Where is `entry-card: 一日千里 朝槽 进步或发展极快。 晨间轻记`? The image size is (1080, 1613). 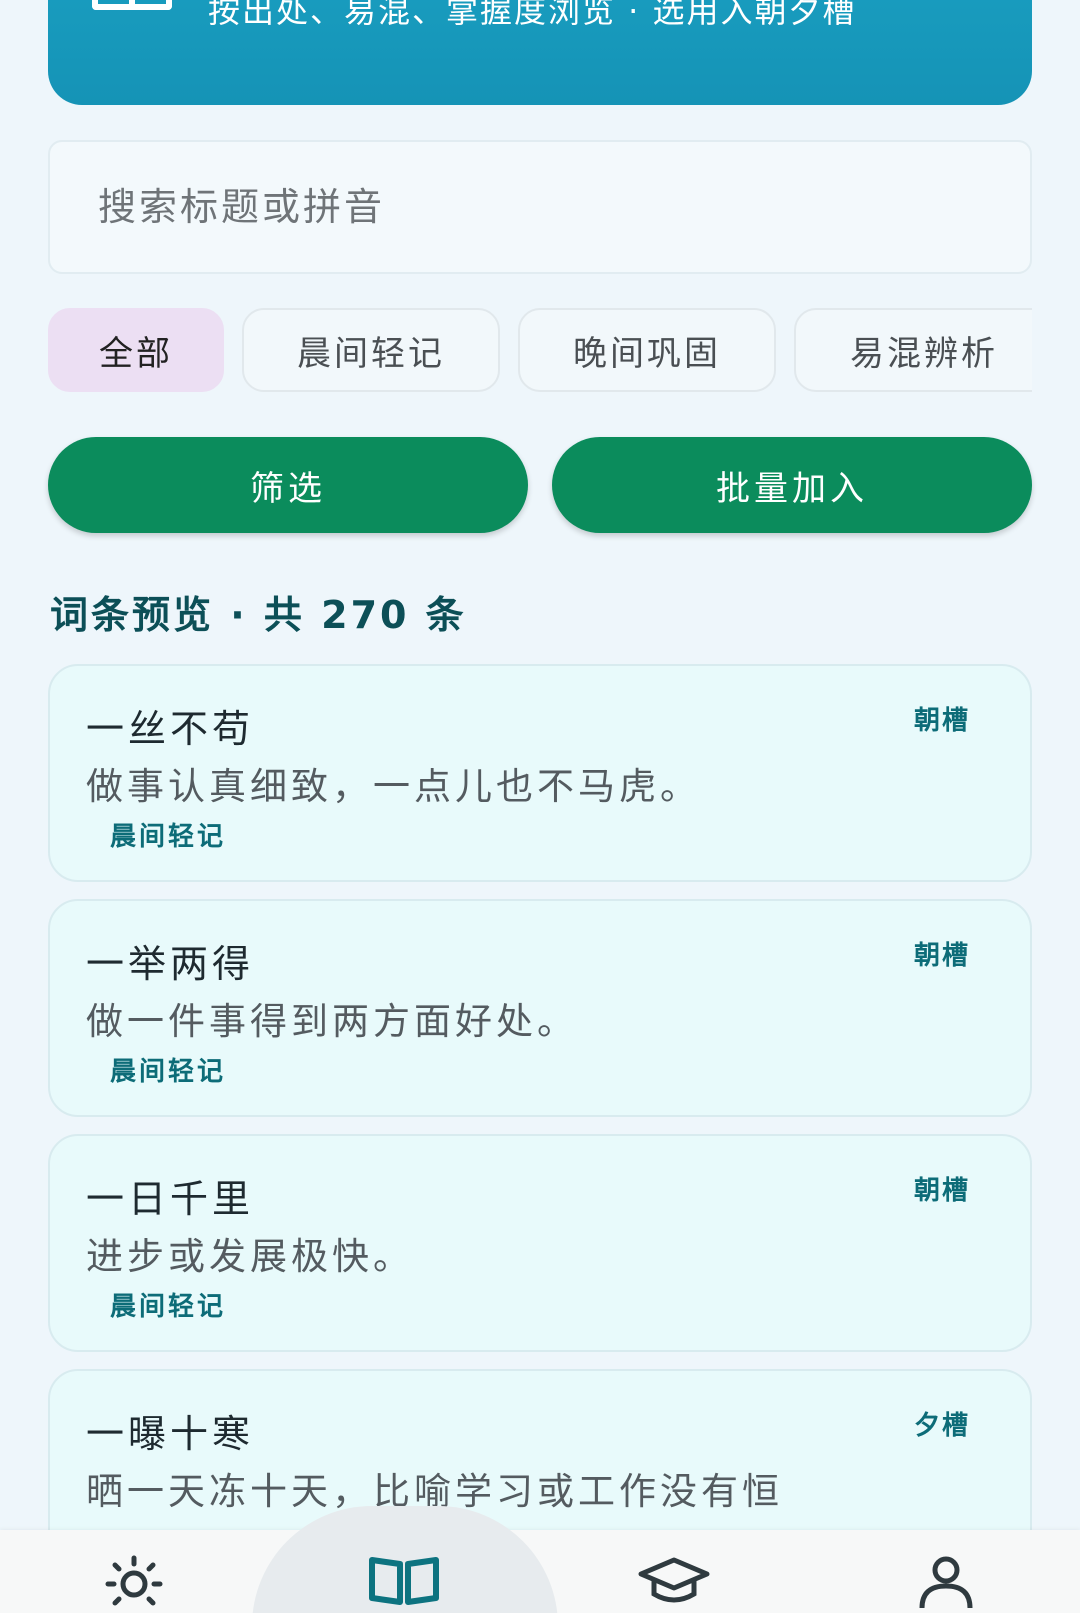 entry-card: 一日千里 朝槽 进步或发展极快。 晨间轻记 is located at coordinates (540, 1243).